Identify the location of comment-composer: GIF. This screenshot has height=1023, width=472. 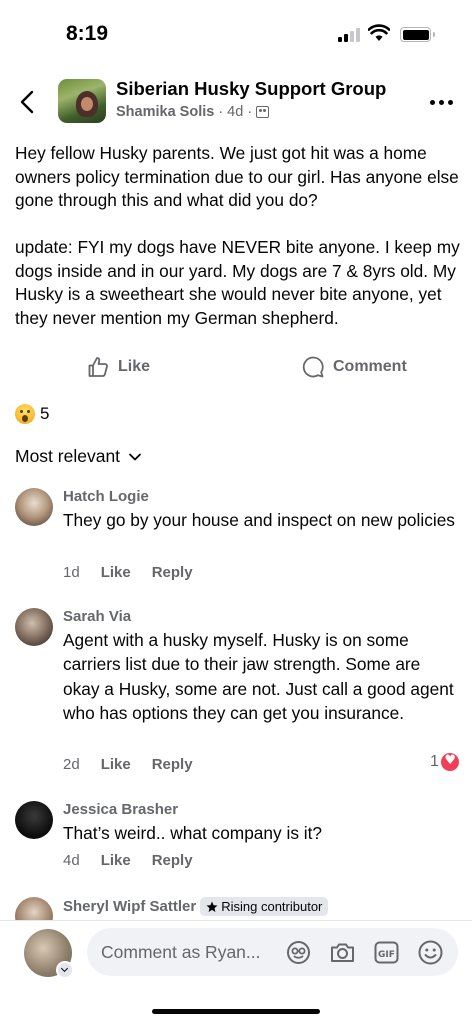
(236, 971).